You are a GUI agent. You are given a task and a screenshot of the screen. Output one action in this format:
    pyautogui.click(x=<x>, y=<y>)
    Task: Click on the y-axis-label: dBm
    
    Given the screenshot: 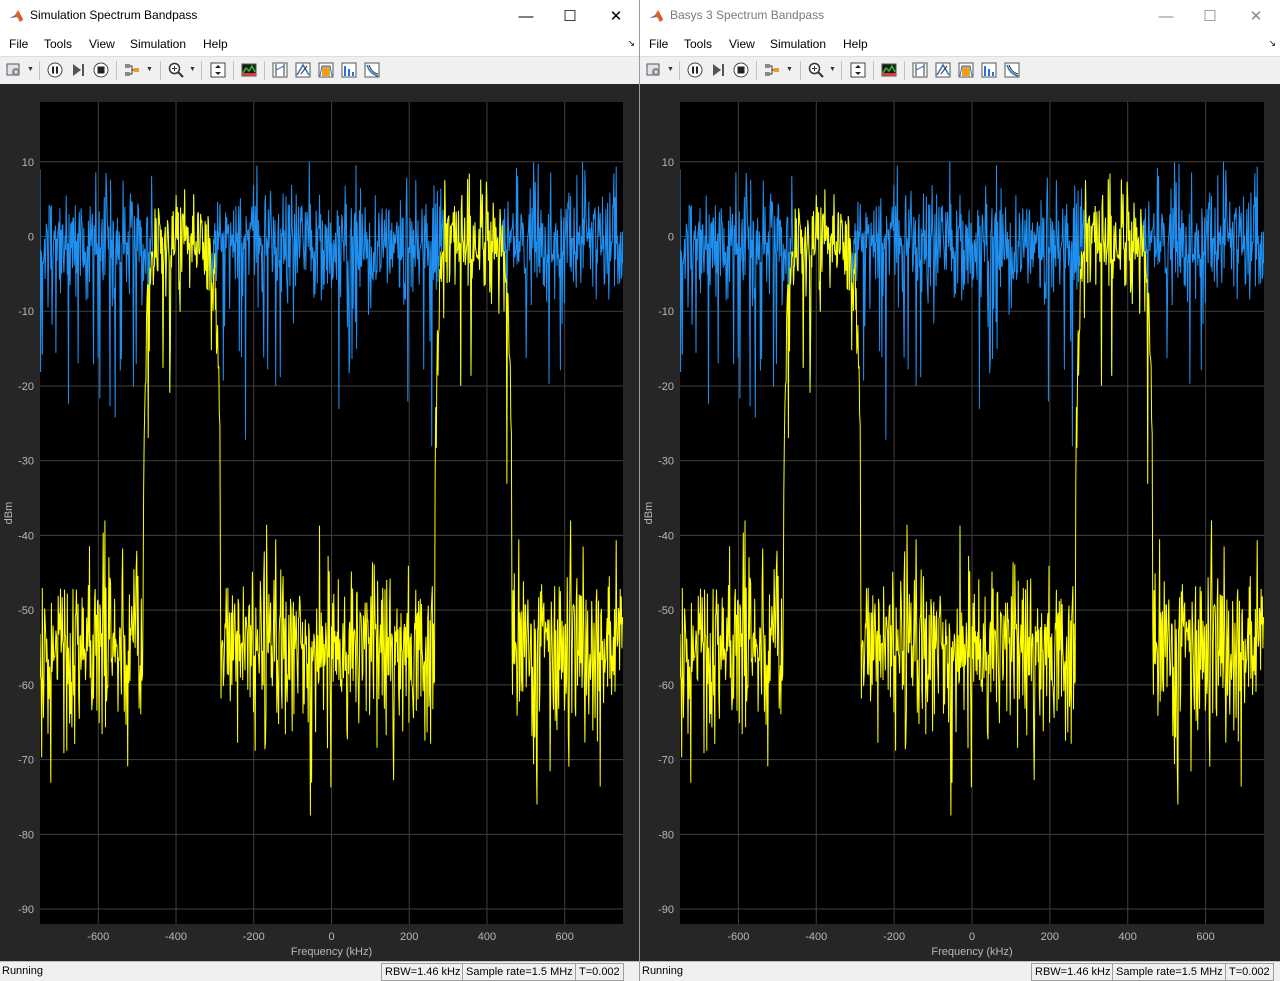 What is the action you would take?
    pyautogui.click(x=9, y=513)
    